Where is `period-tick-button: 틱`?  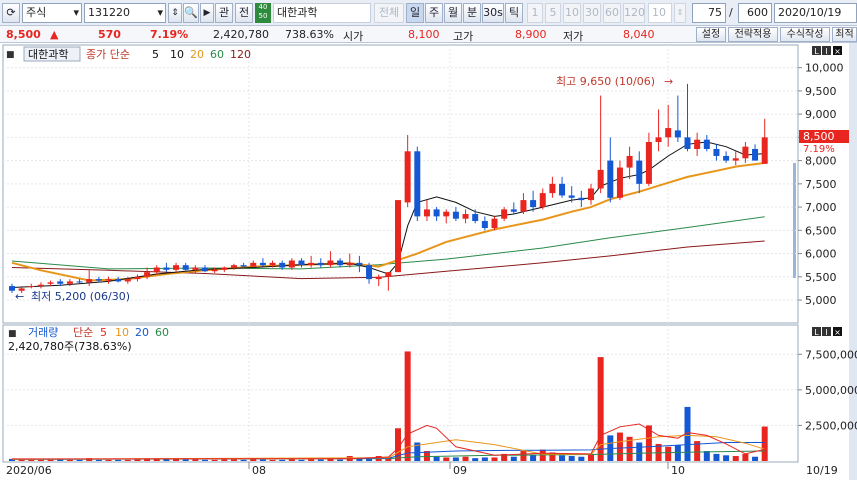 period-tick-button: 틱 is located at coordinates (514, 13).